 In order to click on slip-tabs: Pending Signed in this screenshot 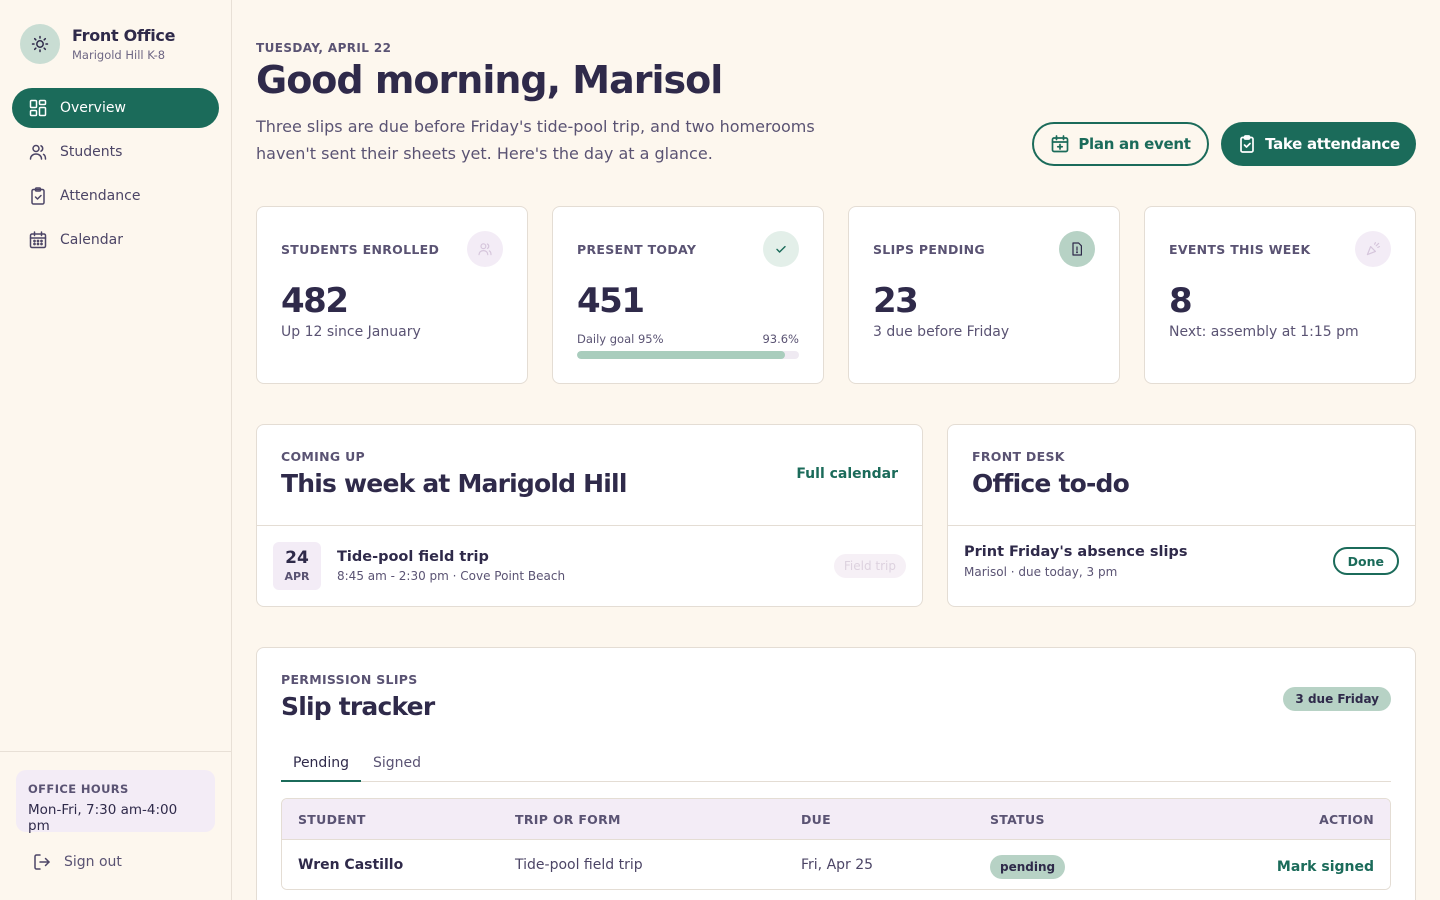, I will do `click(836, 765)`.